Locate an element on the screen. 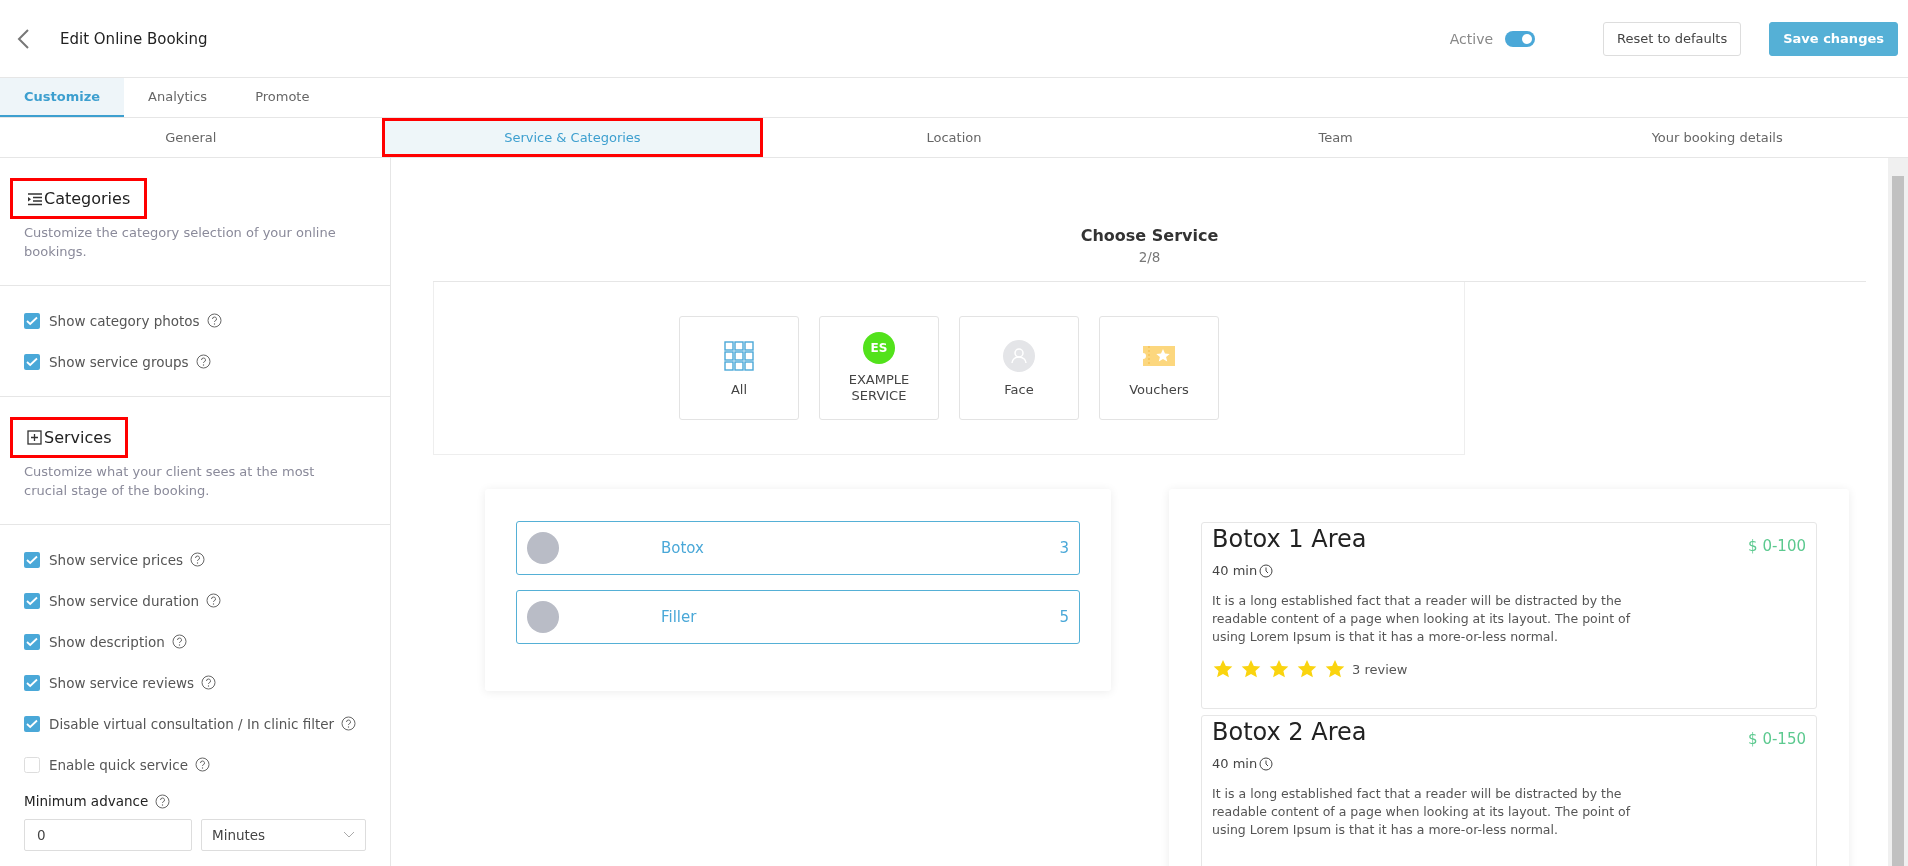 The height and width of the screenshot is (866, 1908). scrollbar is located at coordinates (1898, 512).